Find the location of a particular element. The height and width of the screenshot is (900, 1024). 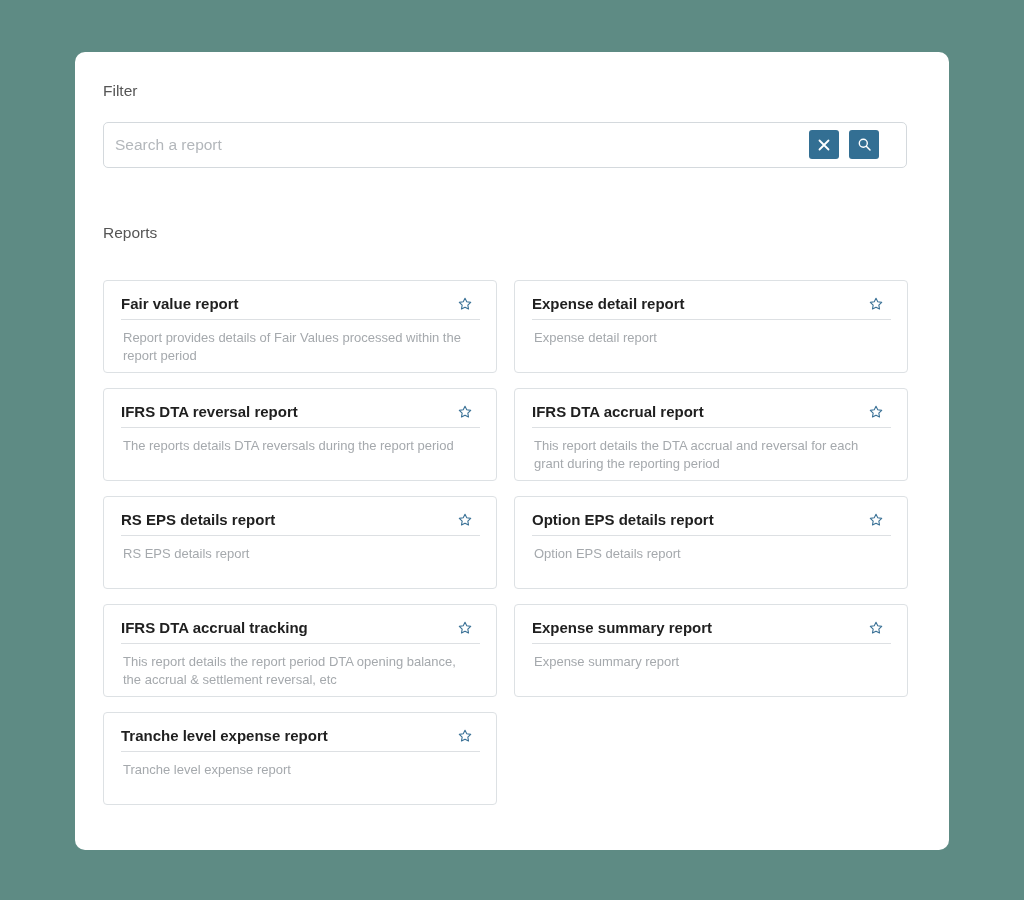

report-card: Fair value report Report provides details of Fair Values processed within the report period is located at coordinates (300, 326).